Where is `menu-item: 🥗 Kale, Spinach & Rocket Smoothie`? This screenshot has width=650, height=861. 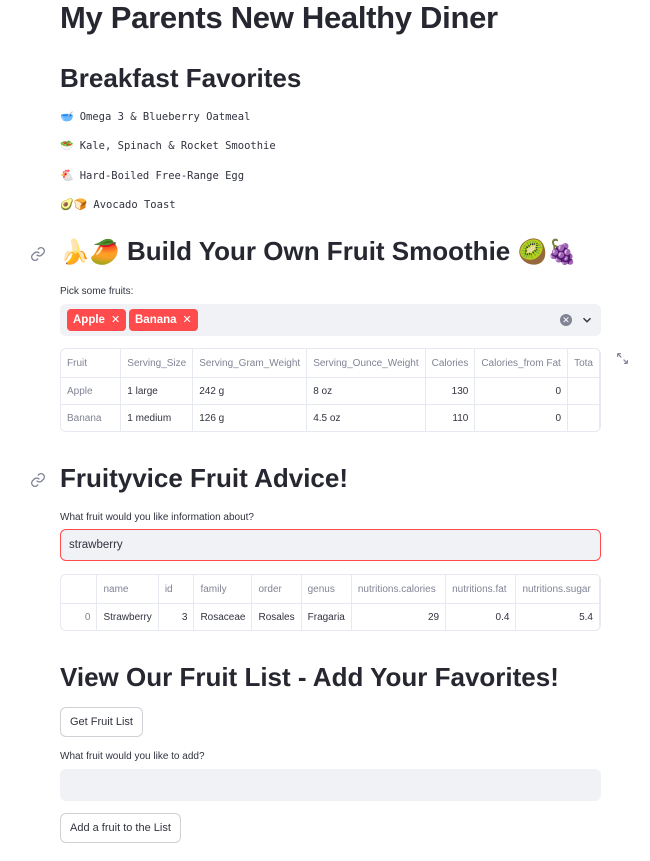
menu-item: 🥗 Kale, Spinach & Rocket Smoothie is located at coordinates (168, 145).